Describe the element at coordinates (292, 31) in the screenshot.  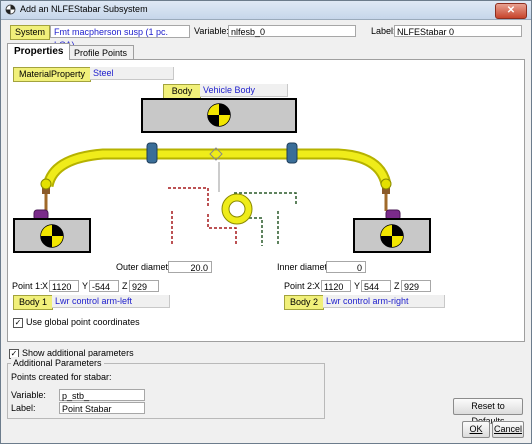
I see `variable-input: nlfesb_0` at that location.